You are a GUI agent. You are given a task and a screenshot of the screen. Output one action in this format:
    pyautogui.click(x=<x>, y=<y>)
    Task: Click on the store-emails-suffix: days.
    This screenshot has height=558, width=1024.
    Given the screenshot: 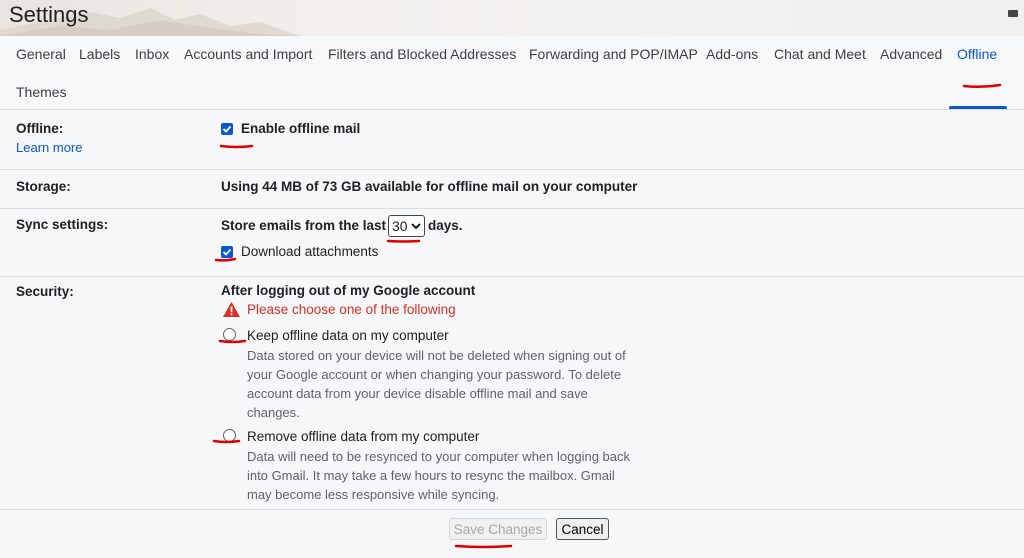 What is the action you would take?
    pyautogui.click(x=445, y=225)
    